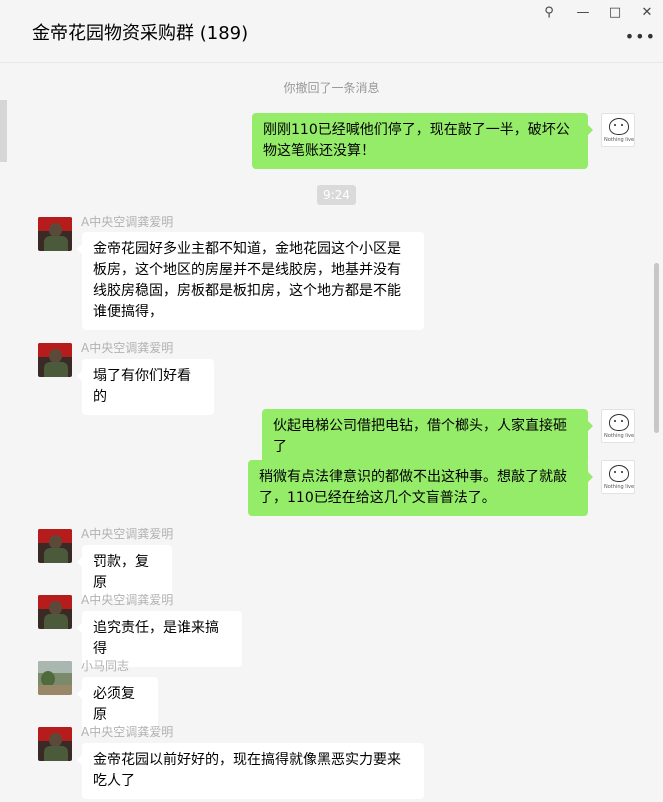 The height and width of the screenshot is (802, 663). What do you see at coordinates (3, 131) in the screenshot?
I see `sidebar-edge` at bounding box center [3, 131].